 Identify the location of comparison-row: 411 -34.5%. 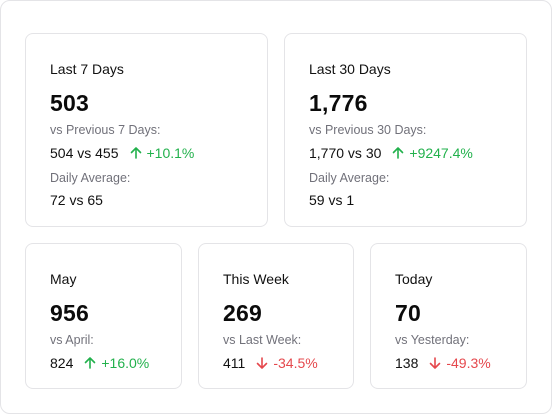
(270, 363).